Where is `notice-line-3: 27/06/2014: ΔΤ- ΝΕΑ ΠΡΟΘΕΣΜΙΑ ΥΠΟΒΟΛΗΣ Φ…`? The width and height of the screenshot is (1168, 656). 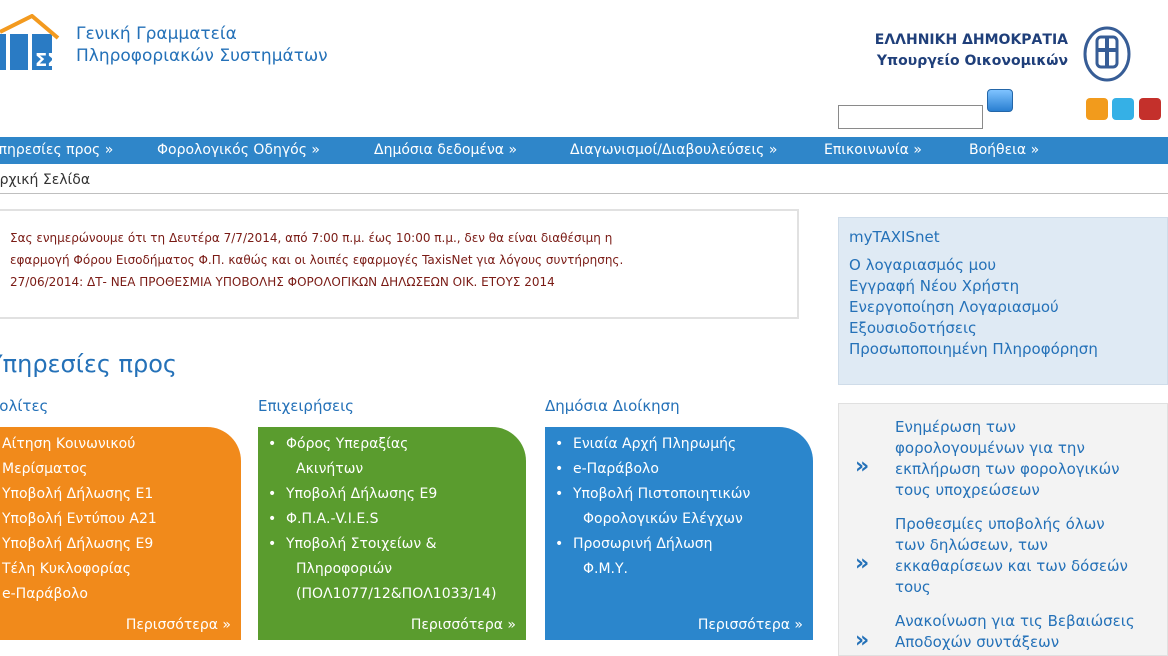
notice-line-3: 27/06/2014: ΔΤ- ΝΕΑ ΠΡΟΘΕΣΜΙΑ ΥΠΟΒΟΛΗΣ Φ… is located at coordinates (403, 282).